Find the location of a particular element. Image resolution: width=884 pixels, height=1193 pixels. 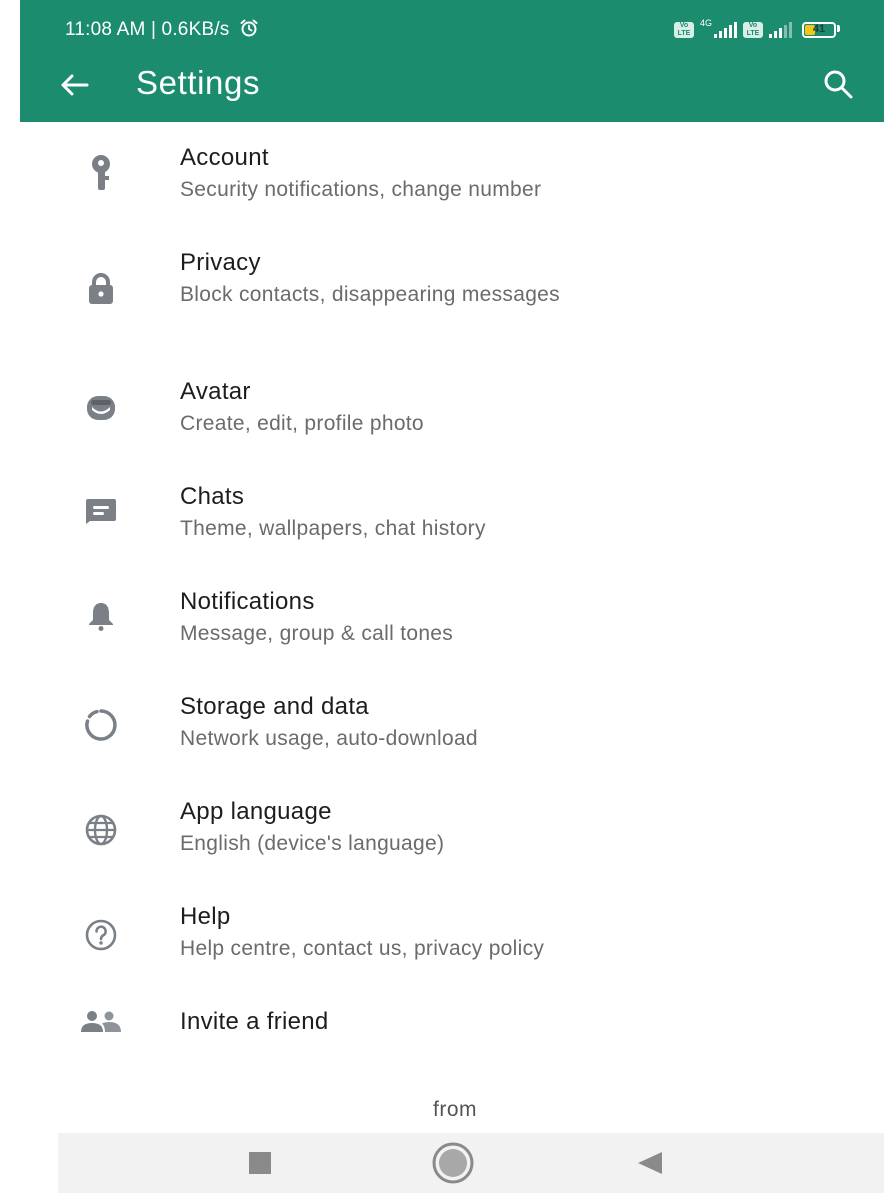

settings-item-subtitle: Block contacts, disappearing messages is located at coordinates (370, 294).